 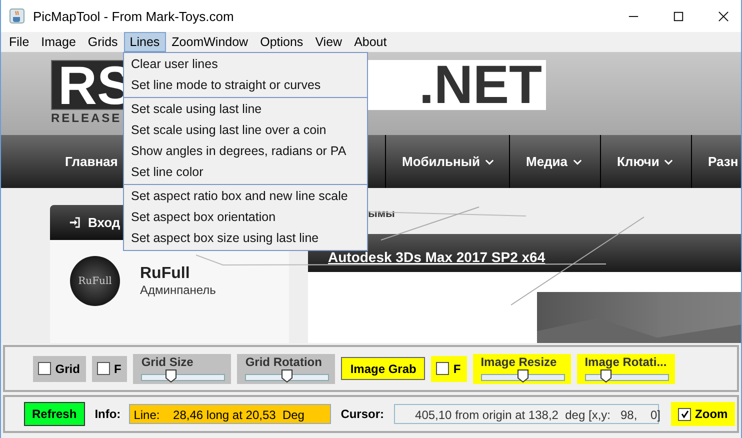 I want to click on info-label: Info:, so click(x=107, y=414).